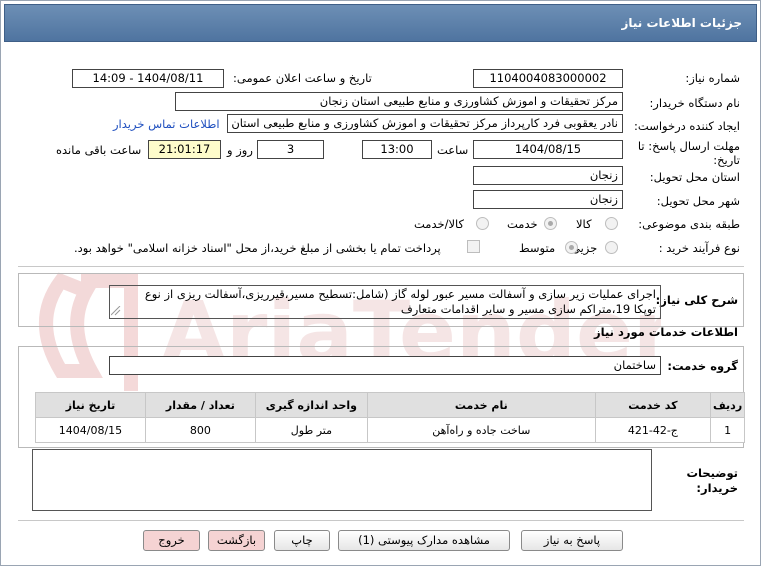 The image size is (761, 566). I want to click on category-label: طبقه بندی موضوعی:, so click(689, 224).